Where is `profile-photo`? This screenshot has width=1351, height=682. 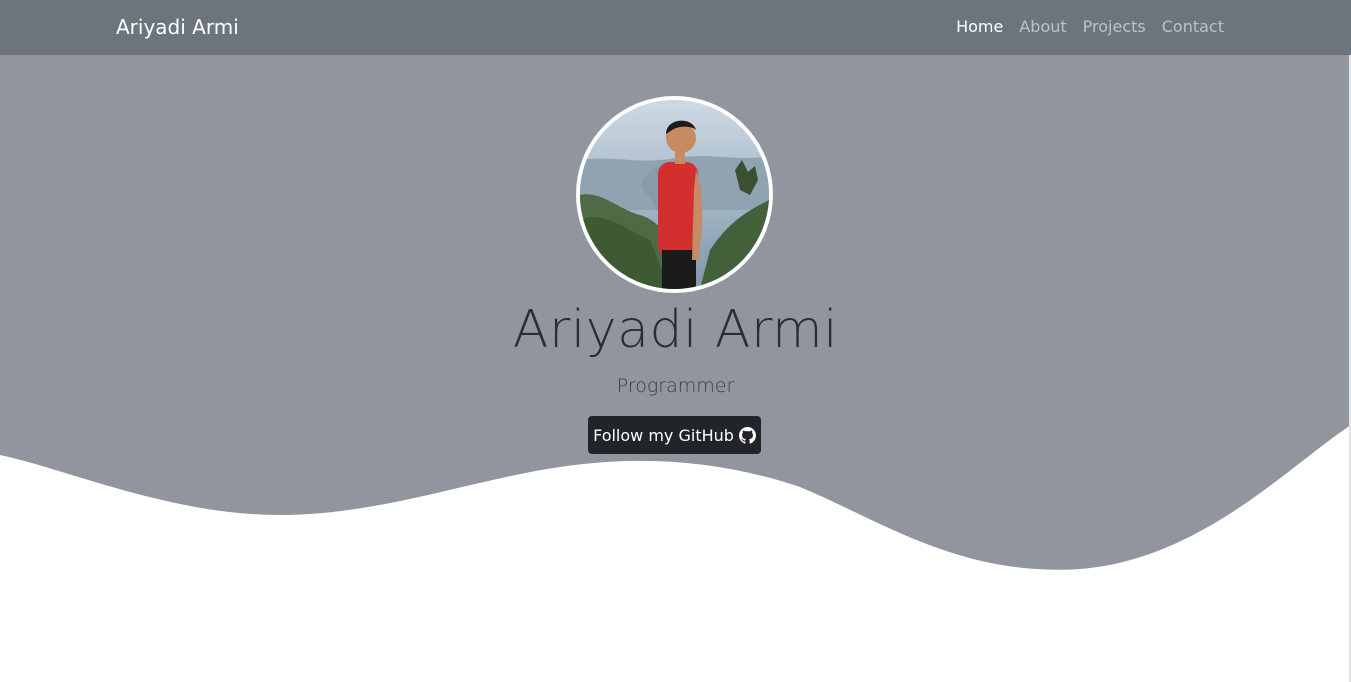 profile-photo is located at coordinates (674, 194).